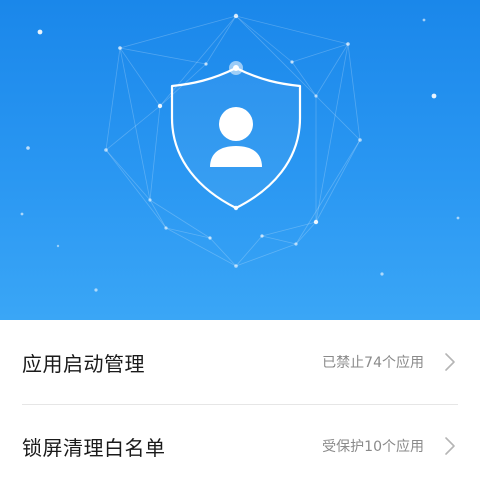 The height and width of the screenshot is (480, 480). I want to click on lock-screen-cleanup-whitelist-title: 锁屏清理白名单, so click(94, 447).